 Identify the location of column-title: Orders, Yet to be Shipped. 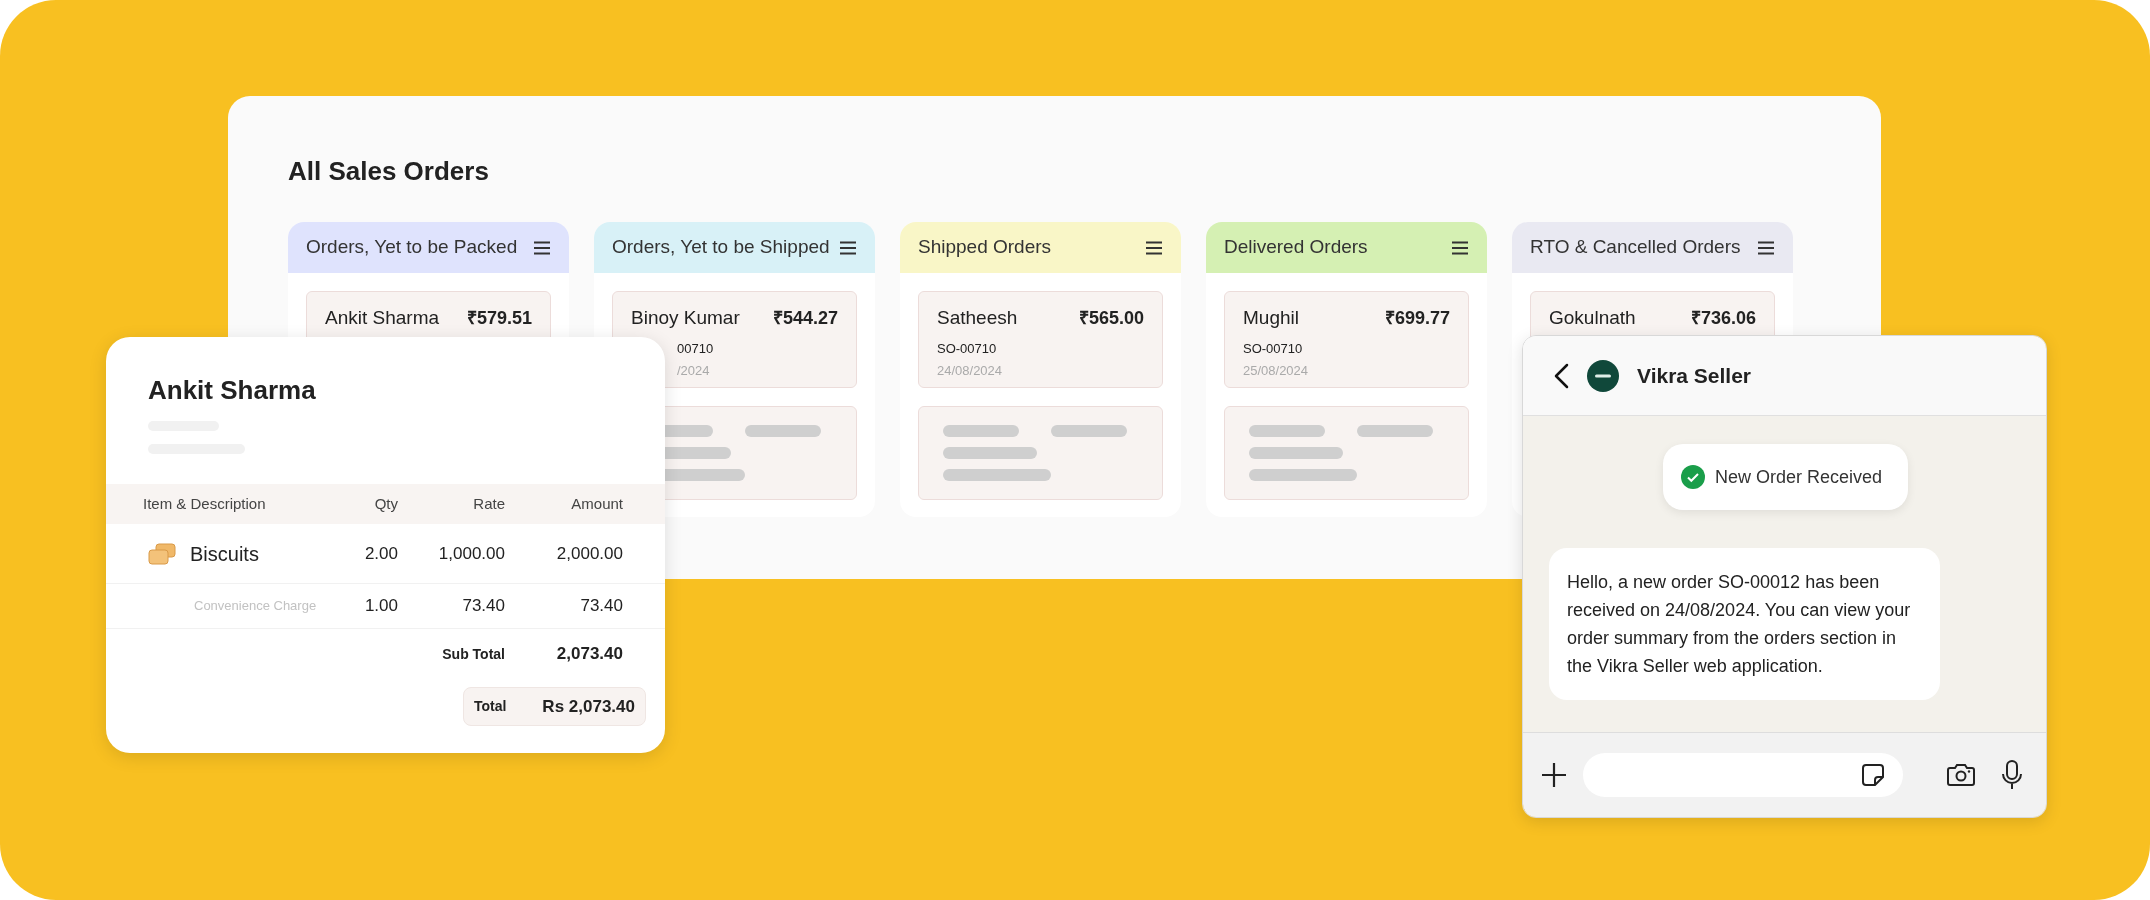
(721, 247).